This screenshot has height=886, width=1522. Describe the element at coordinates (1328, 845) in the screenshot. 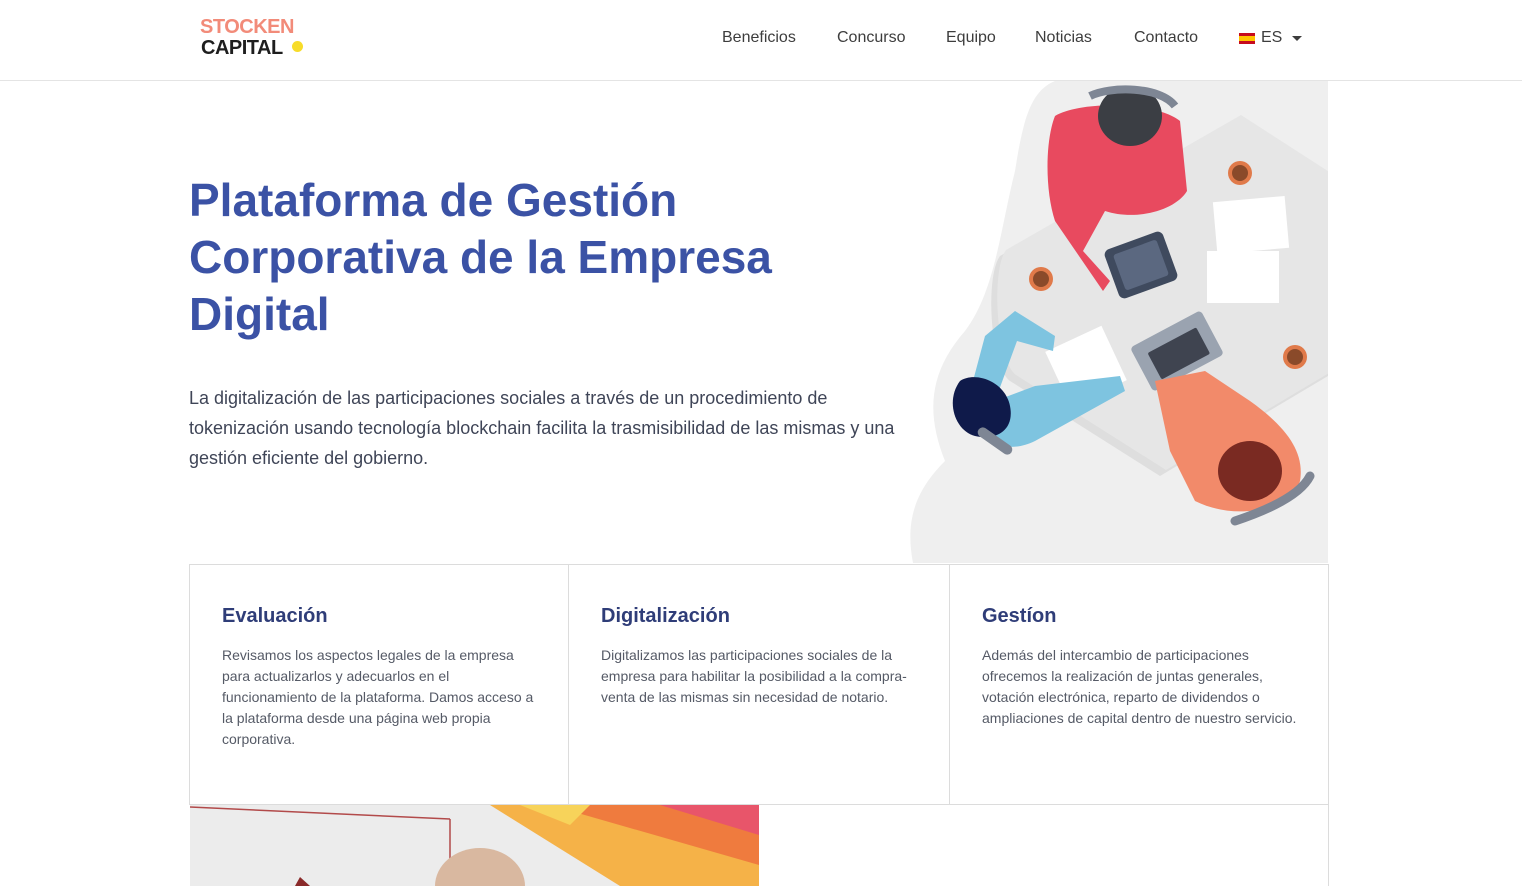

I see `section-divider` at that location.